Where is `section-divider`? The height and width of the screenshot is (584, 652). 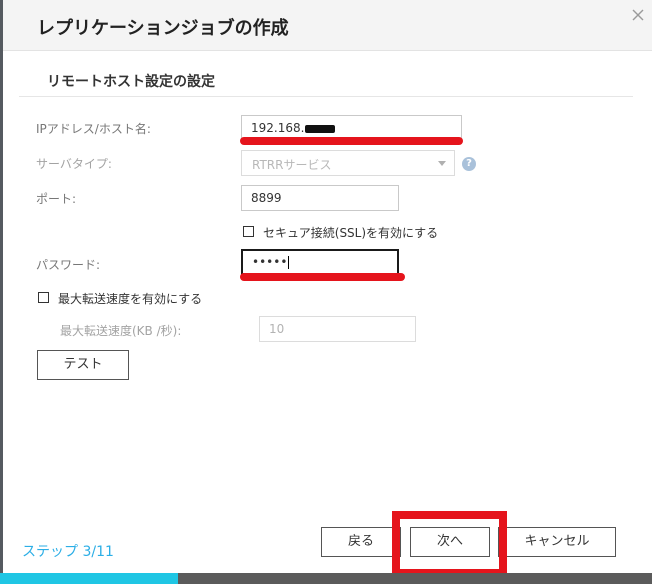
section-divider is located at coordinates (326, 96).